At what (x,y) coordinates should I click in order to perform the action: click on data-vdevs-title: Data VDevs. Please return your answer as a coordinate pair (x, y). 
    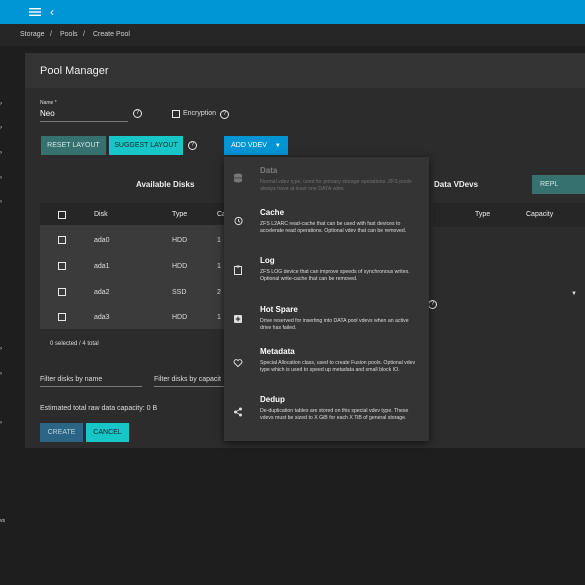
    Looking at the image, I should click on (456, 184).